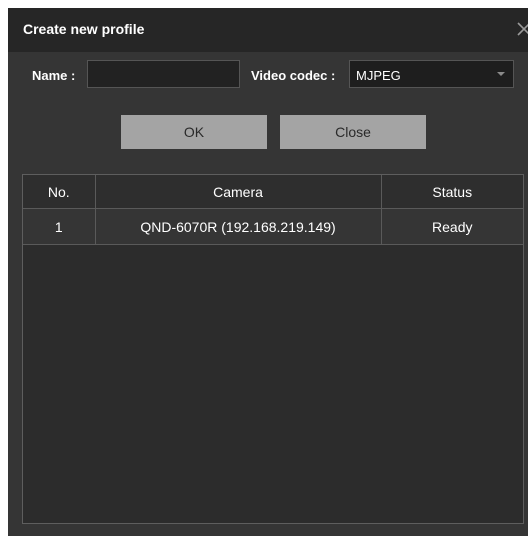 This screenshot has height=536, width=528. Describe the element at coordinates (84, 29) in the screenshot. I see `dialog-title: Create new profile` at that location.